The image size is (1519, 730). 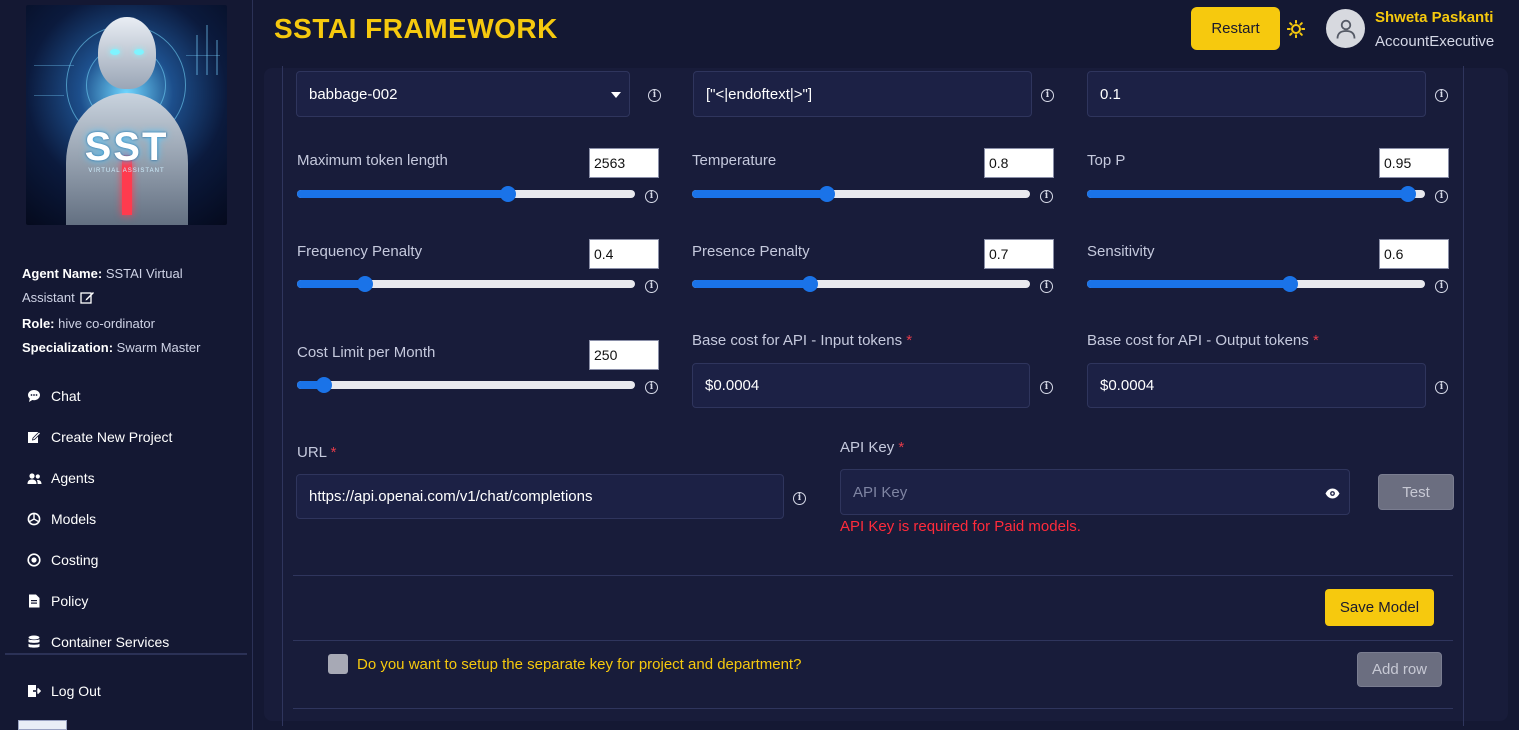 I want to click on nav-container-services-label: Container Services, so click(x=110, y=642).